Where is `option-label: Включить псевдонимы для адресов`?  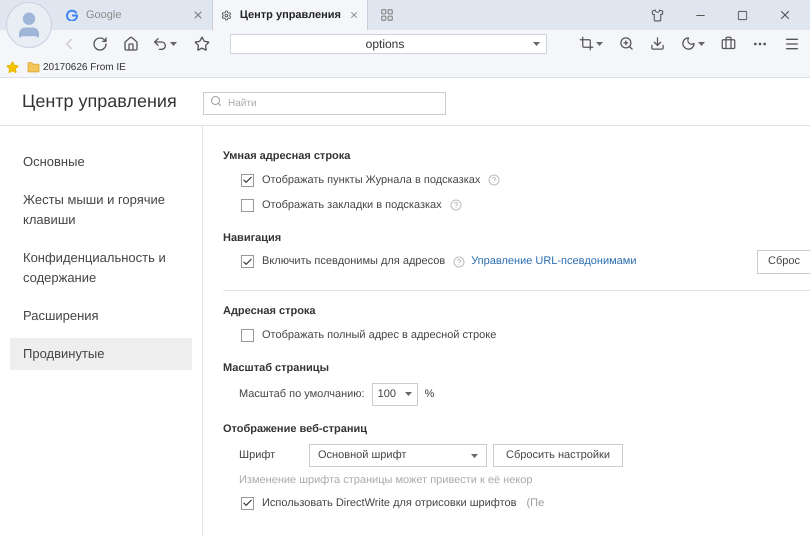
option-label: Включить псевдонимы для адресов is located at coordinates (354, 262).